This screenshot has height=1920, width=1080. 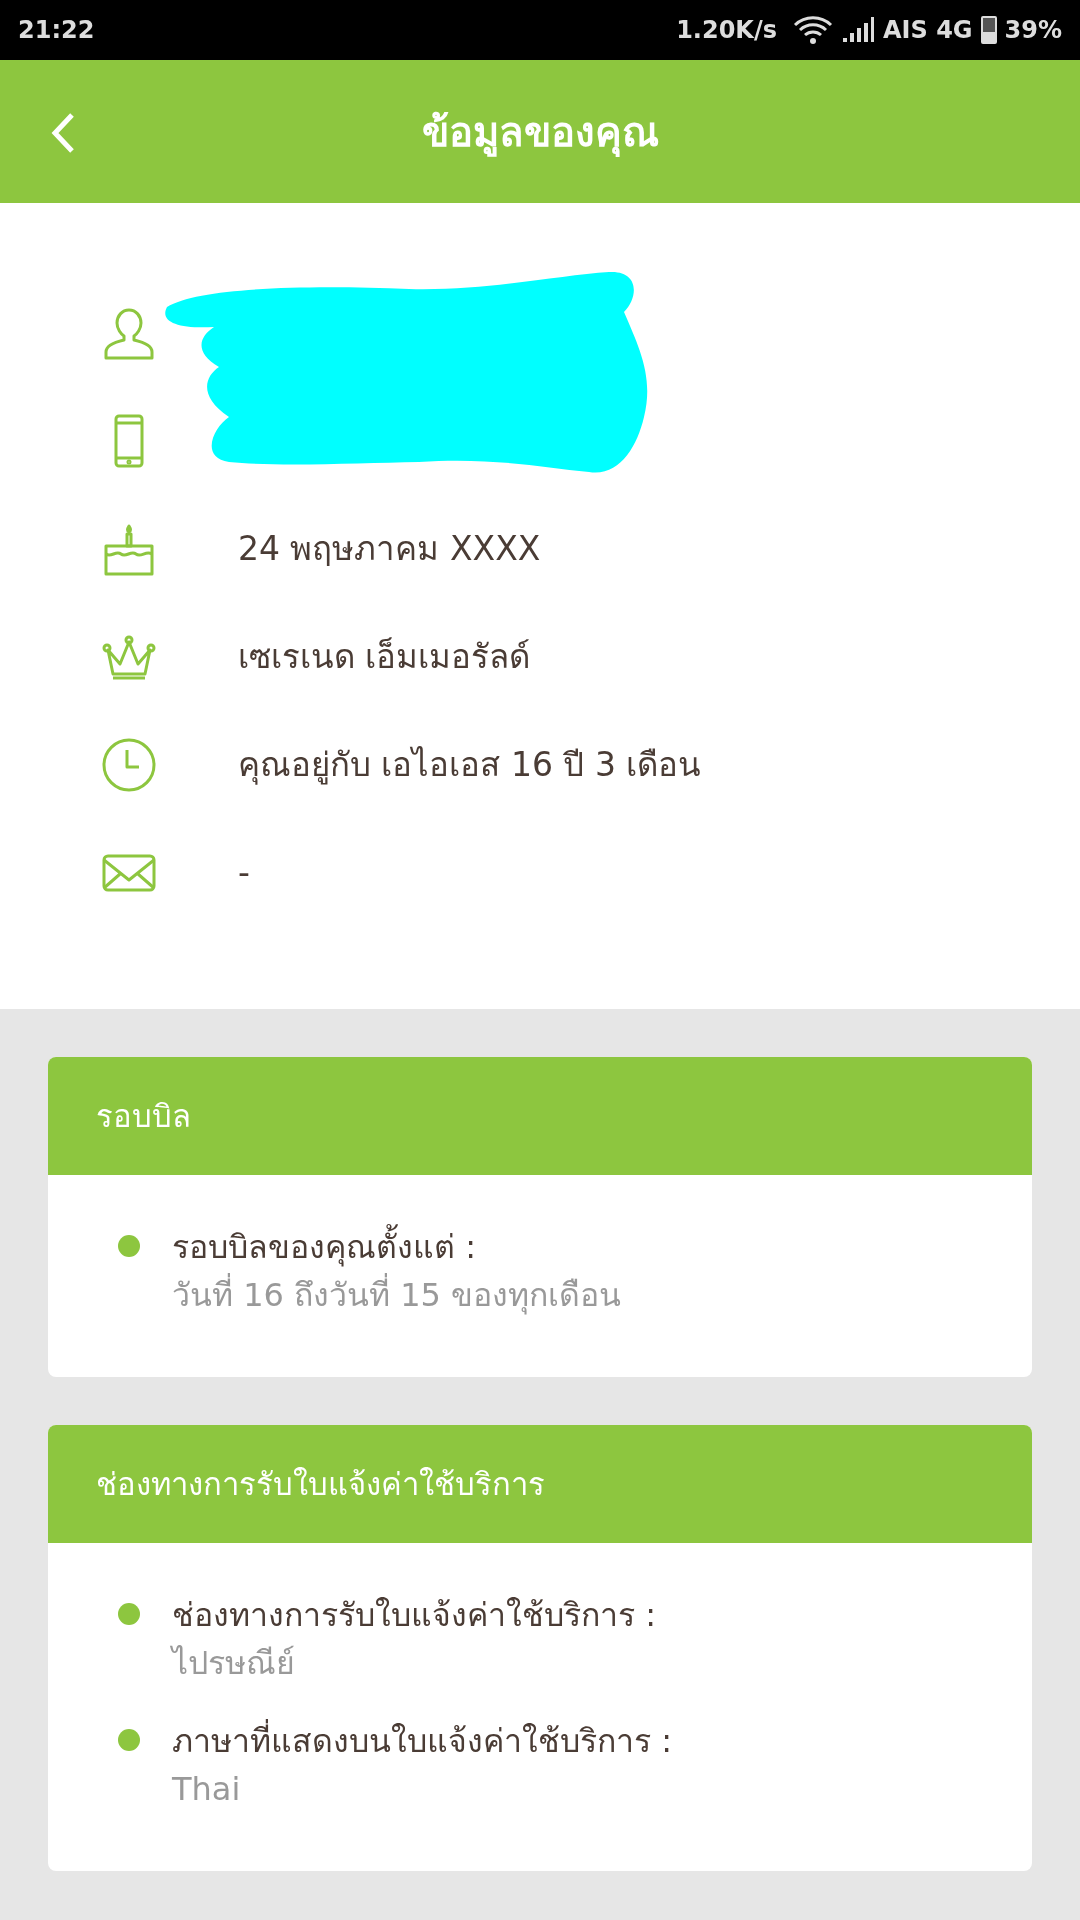 What do you see at coordinates (244, 873) in the screenshot?
I see `profile-text: -` at bounding box center [244, 873].